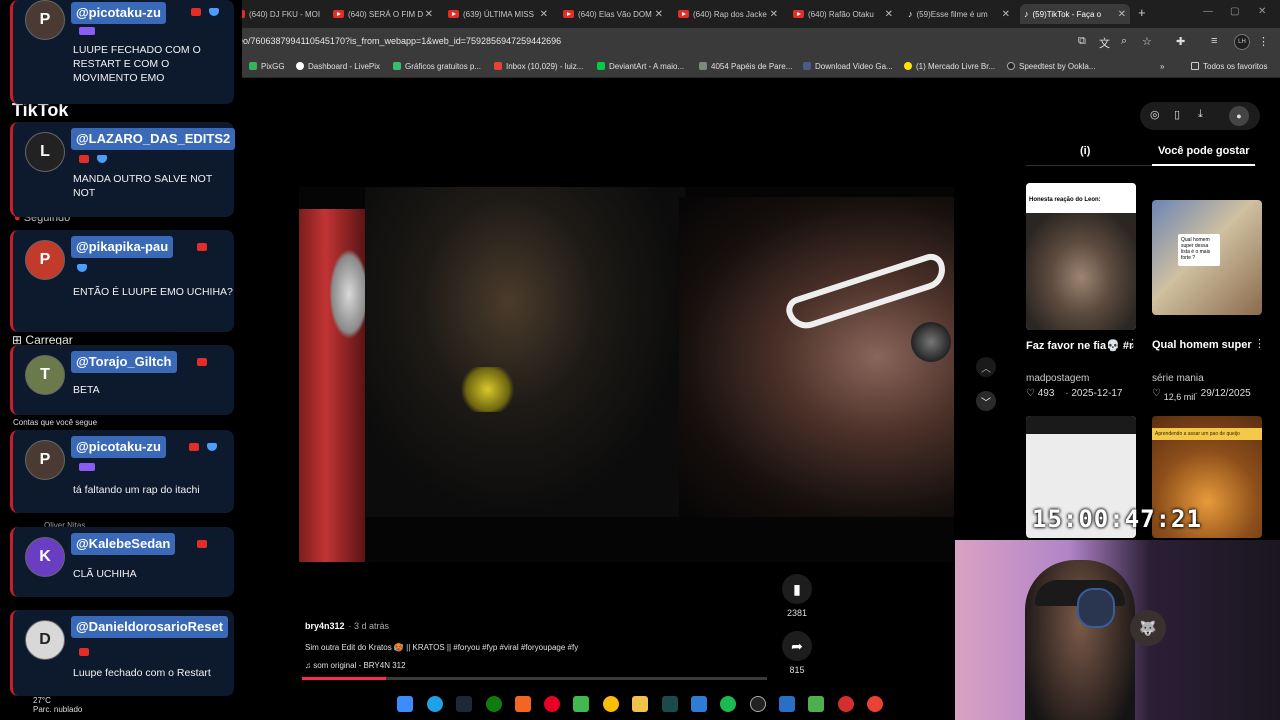 Image resolution: width=1280 pixels, height=720 pixels. Describe the element at coordinates (1180, 41) in the screenshot. I see `extensions-icon: ✚` at that location.